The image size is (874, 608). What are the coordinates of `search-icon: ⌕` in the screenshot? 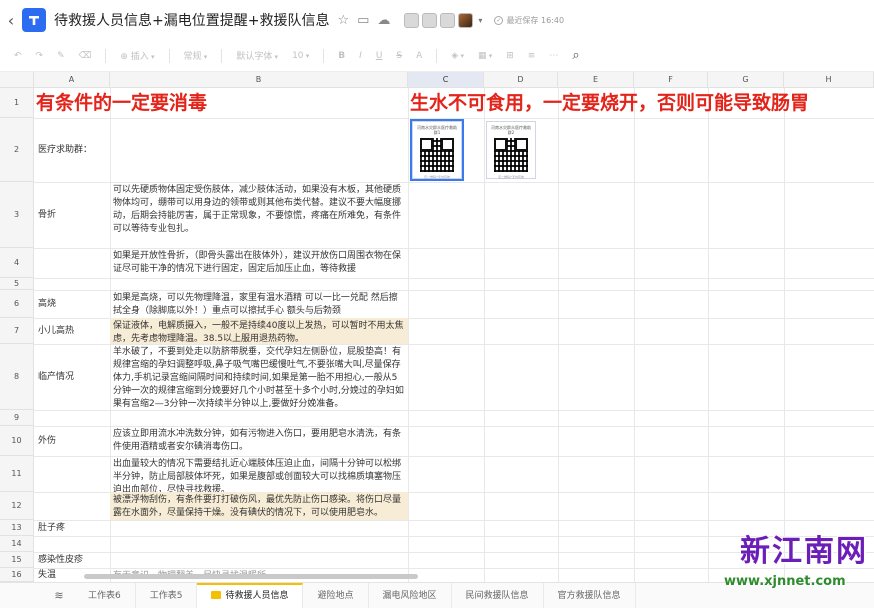 It's located at (575, 55).